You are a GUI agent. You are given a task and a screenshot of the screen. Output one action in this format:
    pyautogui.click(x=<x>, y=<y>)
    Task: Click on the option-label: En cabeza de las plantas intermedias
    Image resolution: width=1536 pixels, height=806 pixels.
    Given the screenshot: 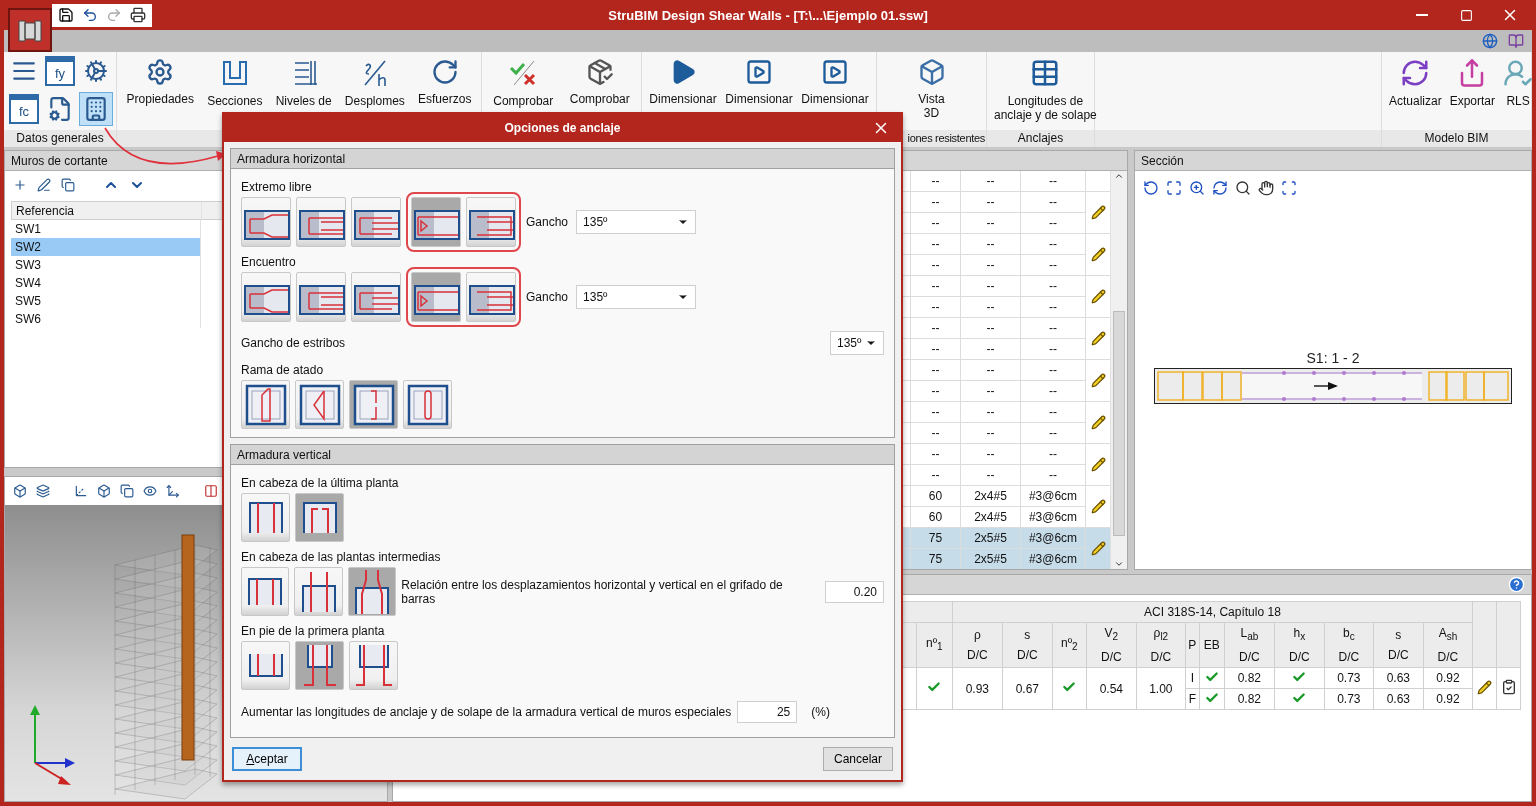 What is the action you would take?
    pyautogui.click(x=341, y=557)
    